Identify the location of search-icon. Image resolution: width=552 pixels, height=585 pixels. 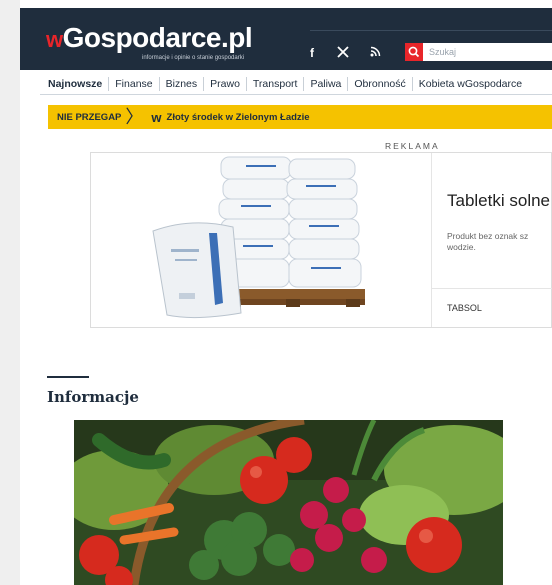
(414, 52).